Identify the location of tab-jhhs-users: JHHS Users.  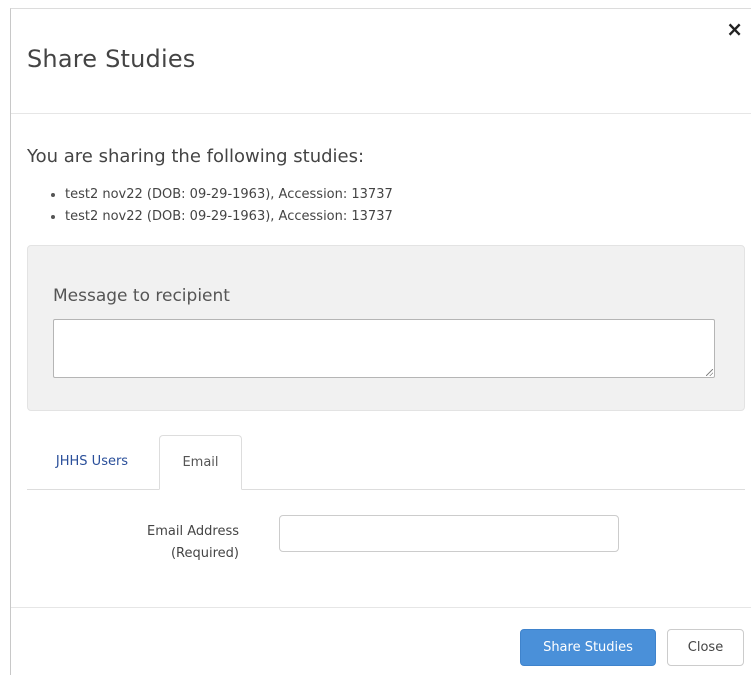
(92, 462).